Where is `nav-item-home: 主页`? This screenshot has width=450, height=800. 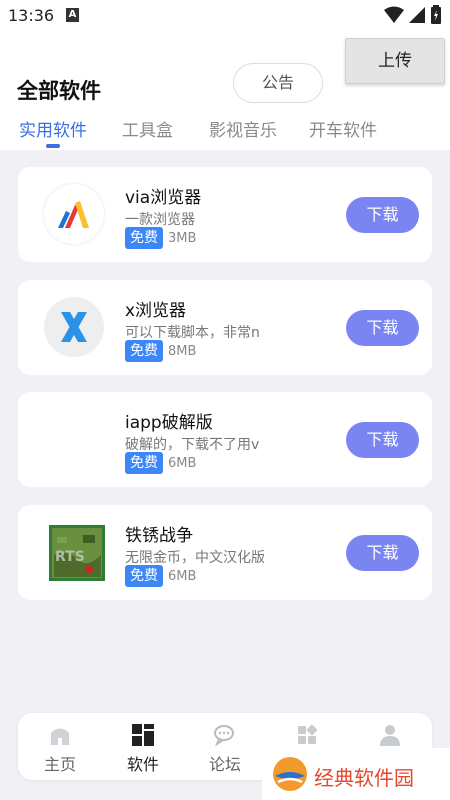
nav-item-home: 主页 is located at coordinates (60, 746).